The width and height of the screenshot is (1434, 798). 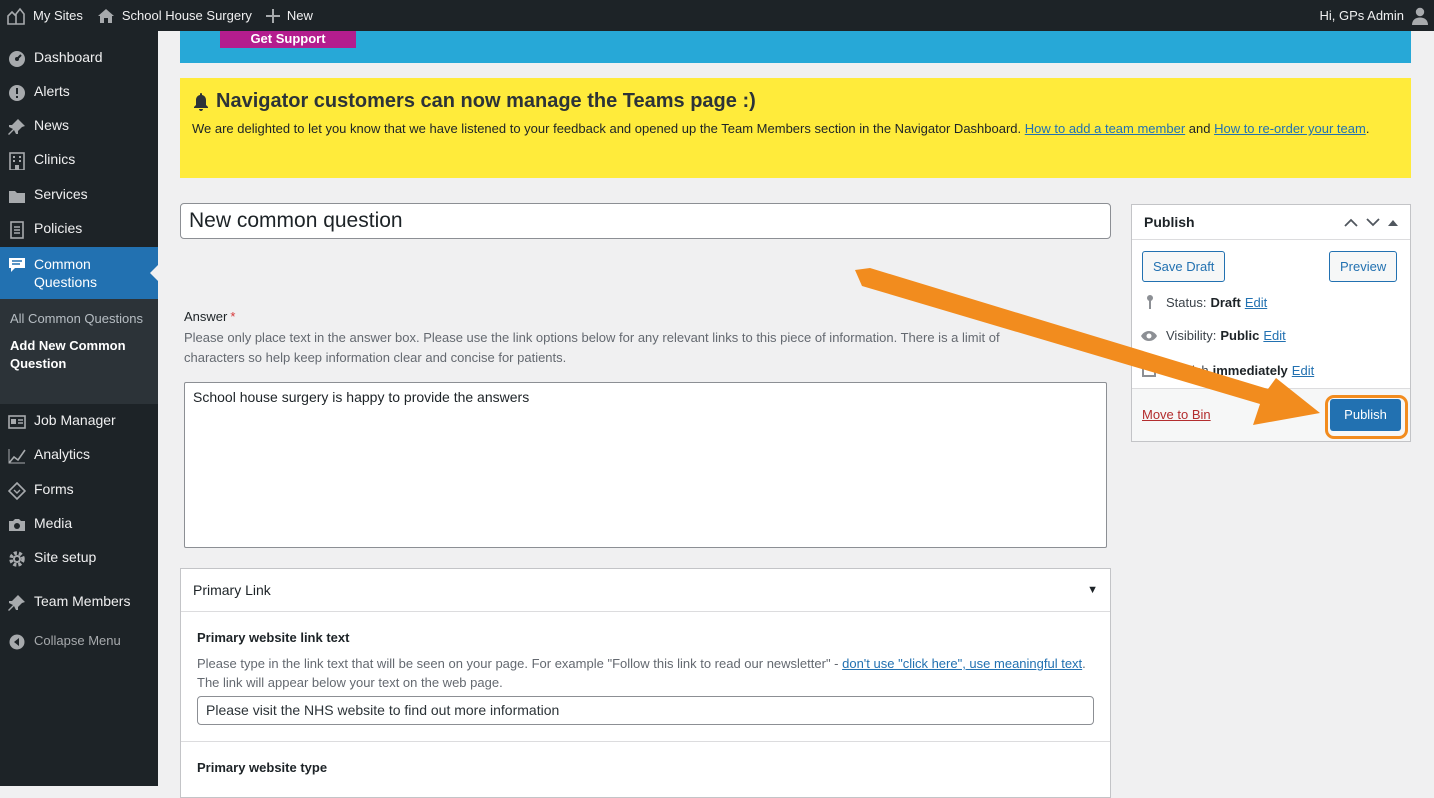 What do you see at coordinates (272, 15) in the screenshot?
I see `plus-icon` at bounding box center [272, 15].